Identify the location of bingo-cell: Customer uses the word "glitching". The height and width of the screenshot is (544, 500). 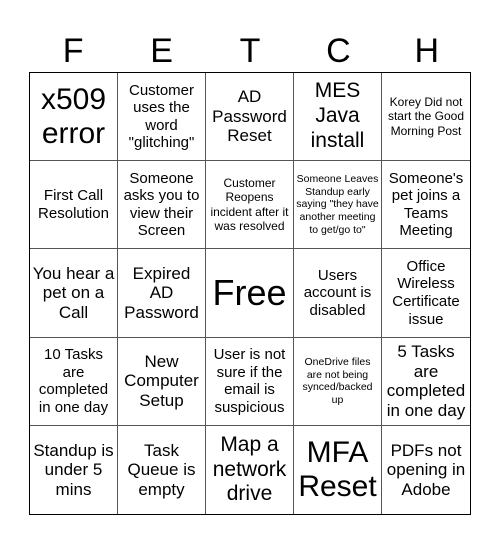
(162, 117).